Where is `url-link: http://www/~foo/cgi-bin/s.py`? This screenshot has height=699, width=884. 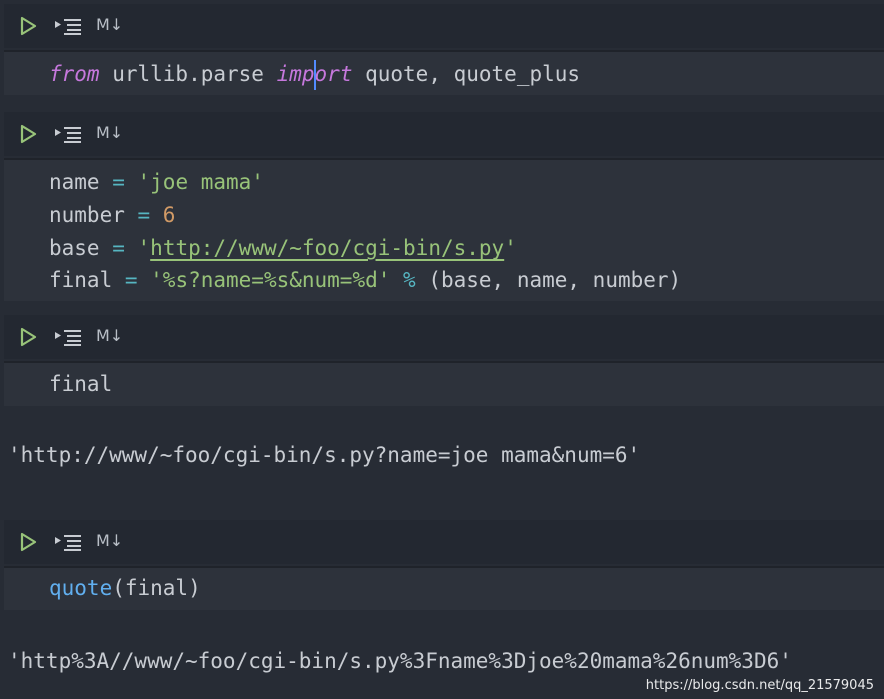
url-link: http://www/~foo/cgi-bin/s.py is located at coordinates (327, 248).